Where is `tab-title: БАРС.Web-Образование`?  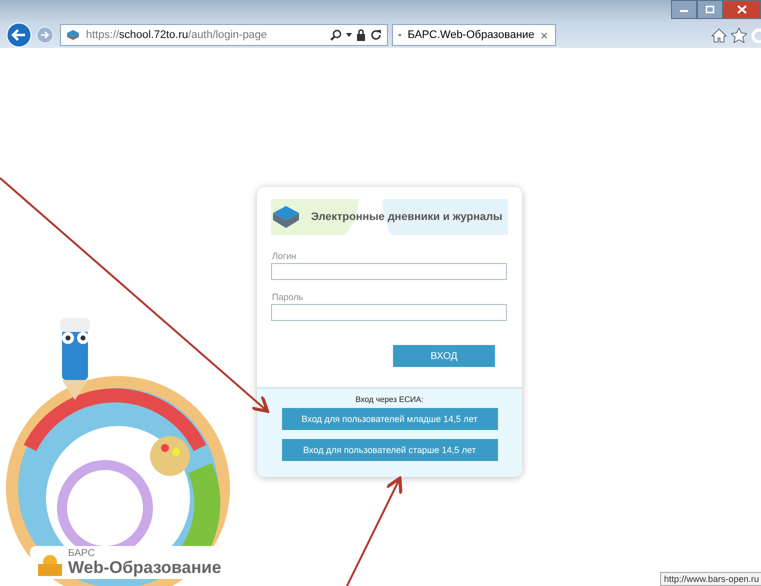 tab-title: БАРС.Web-Образование is located at coordinates (471, 35).